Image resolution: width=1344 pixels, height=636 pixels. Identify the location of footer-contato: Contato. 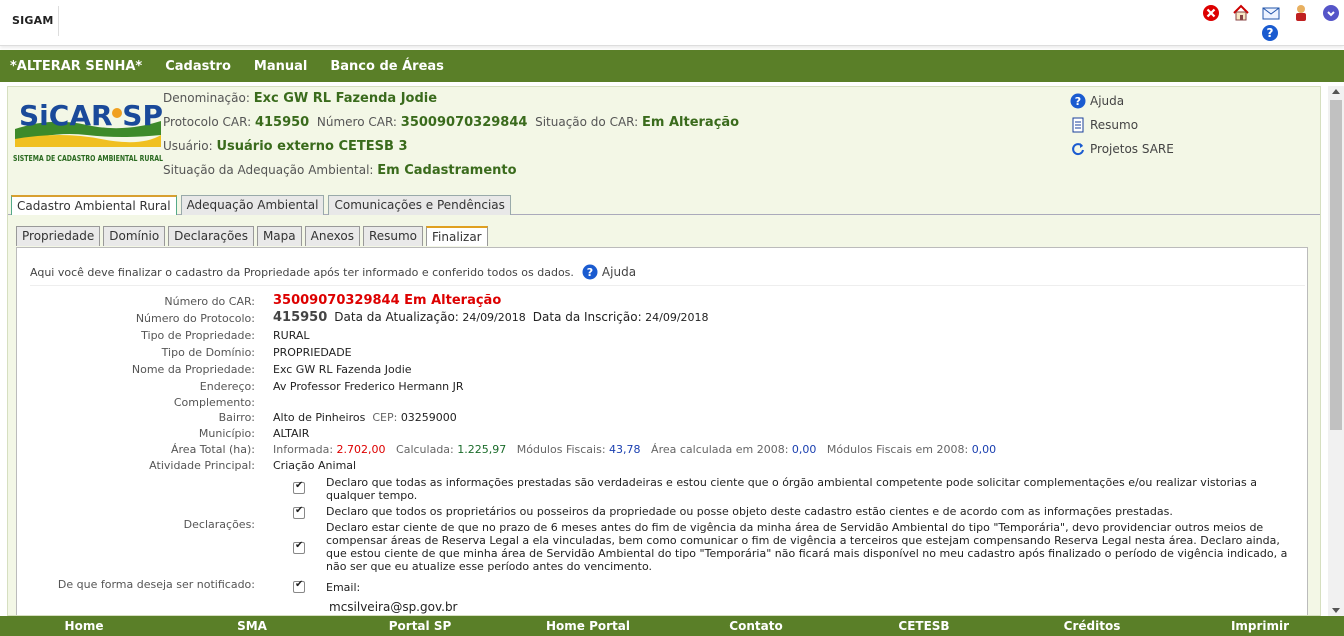
(756, 626).